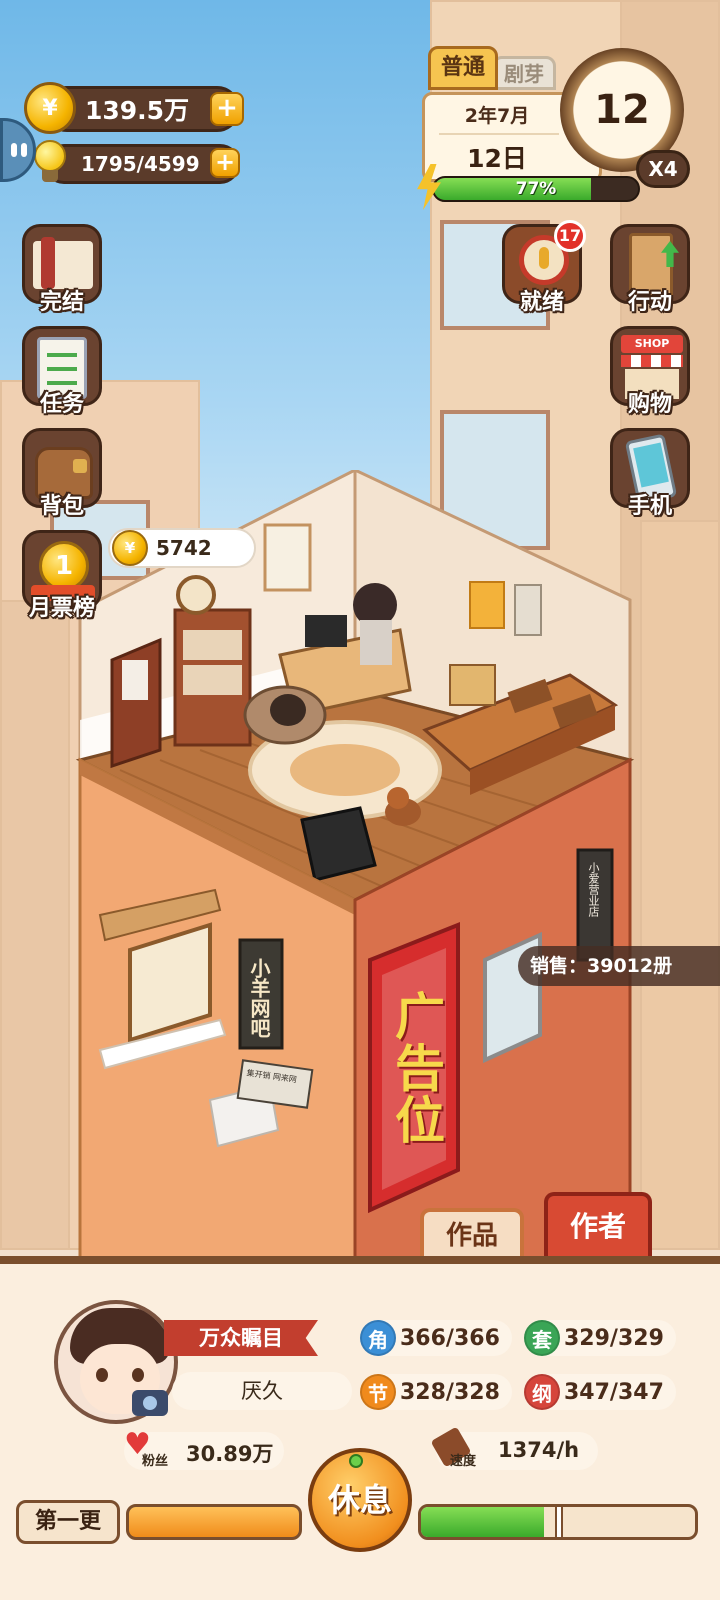 This screenshot has width=720, height=1600. What do you see at coordinates (650, 474) in the screenshot?
I see `menu-phone: 手机` at bounding box center [650, 474].